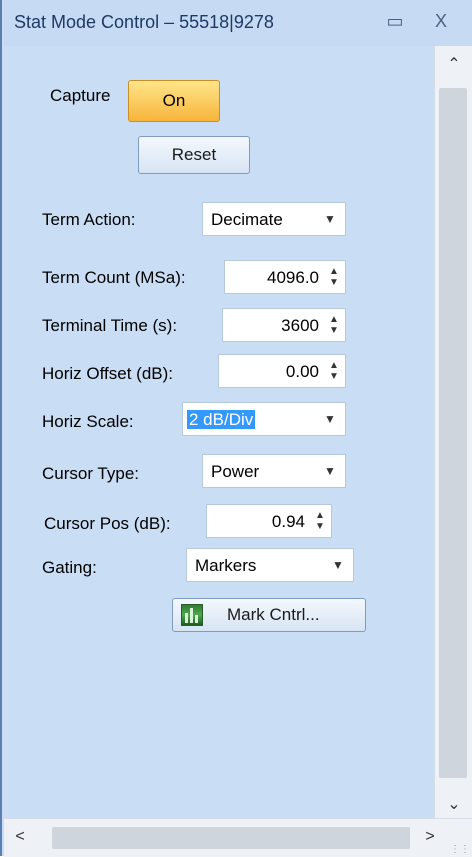 The image size is (472, 857). I want to click on capture-on-button: On, so click(174, 101).